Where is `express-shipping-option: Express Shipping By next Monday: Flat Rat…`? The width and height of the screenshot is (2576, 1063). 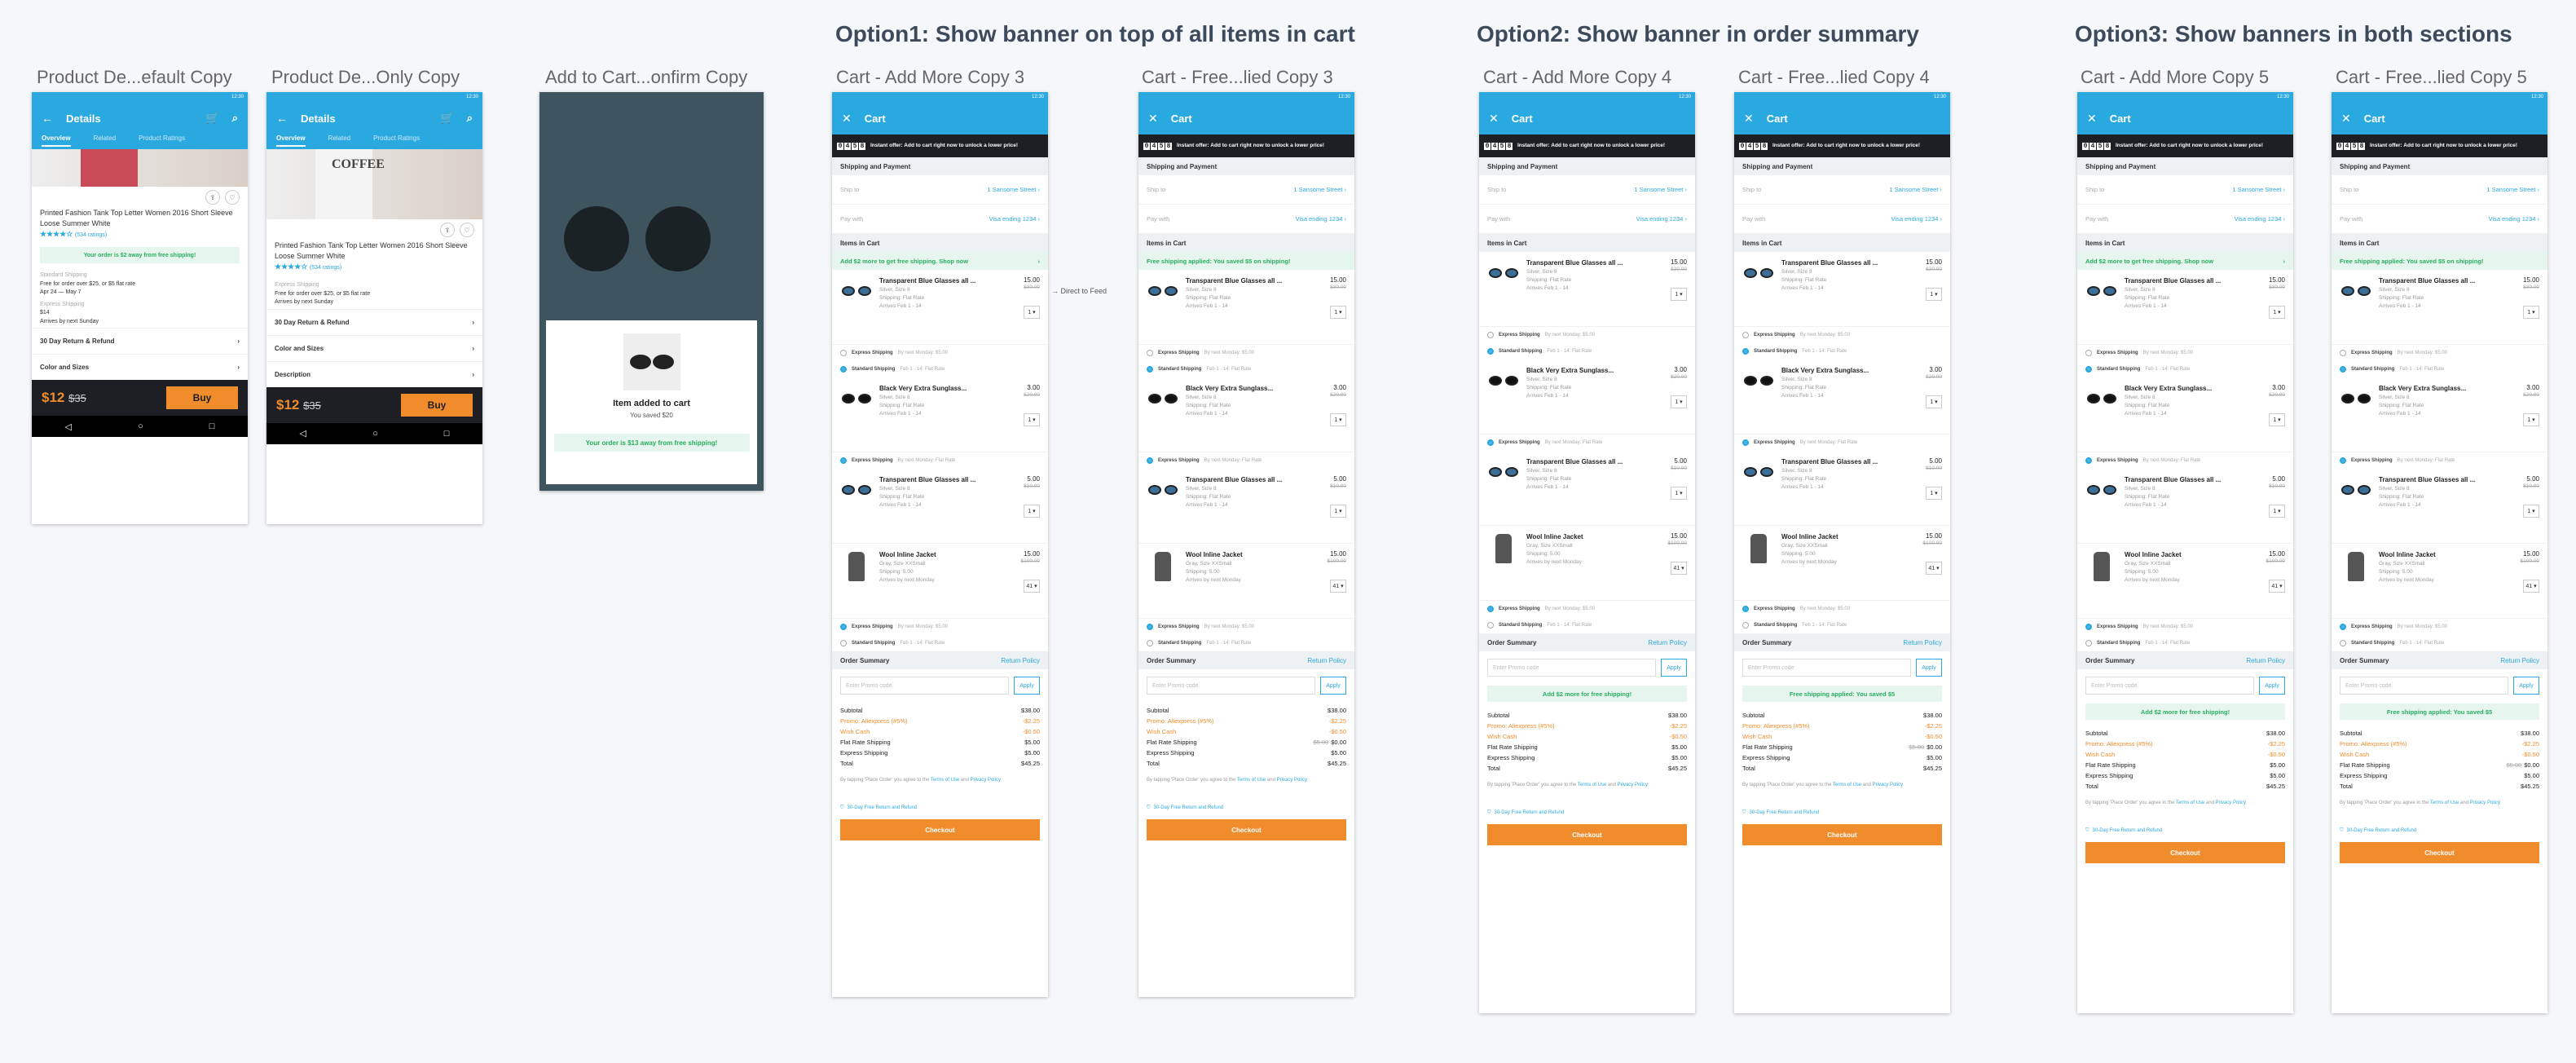
express-shipping-option: Express Shipping By next Monday: Flat Rat… is located at coordinates (940, 460).